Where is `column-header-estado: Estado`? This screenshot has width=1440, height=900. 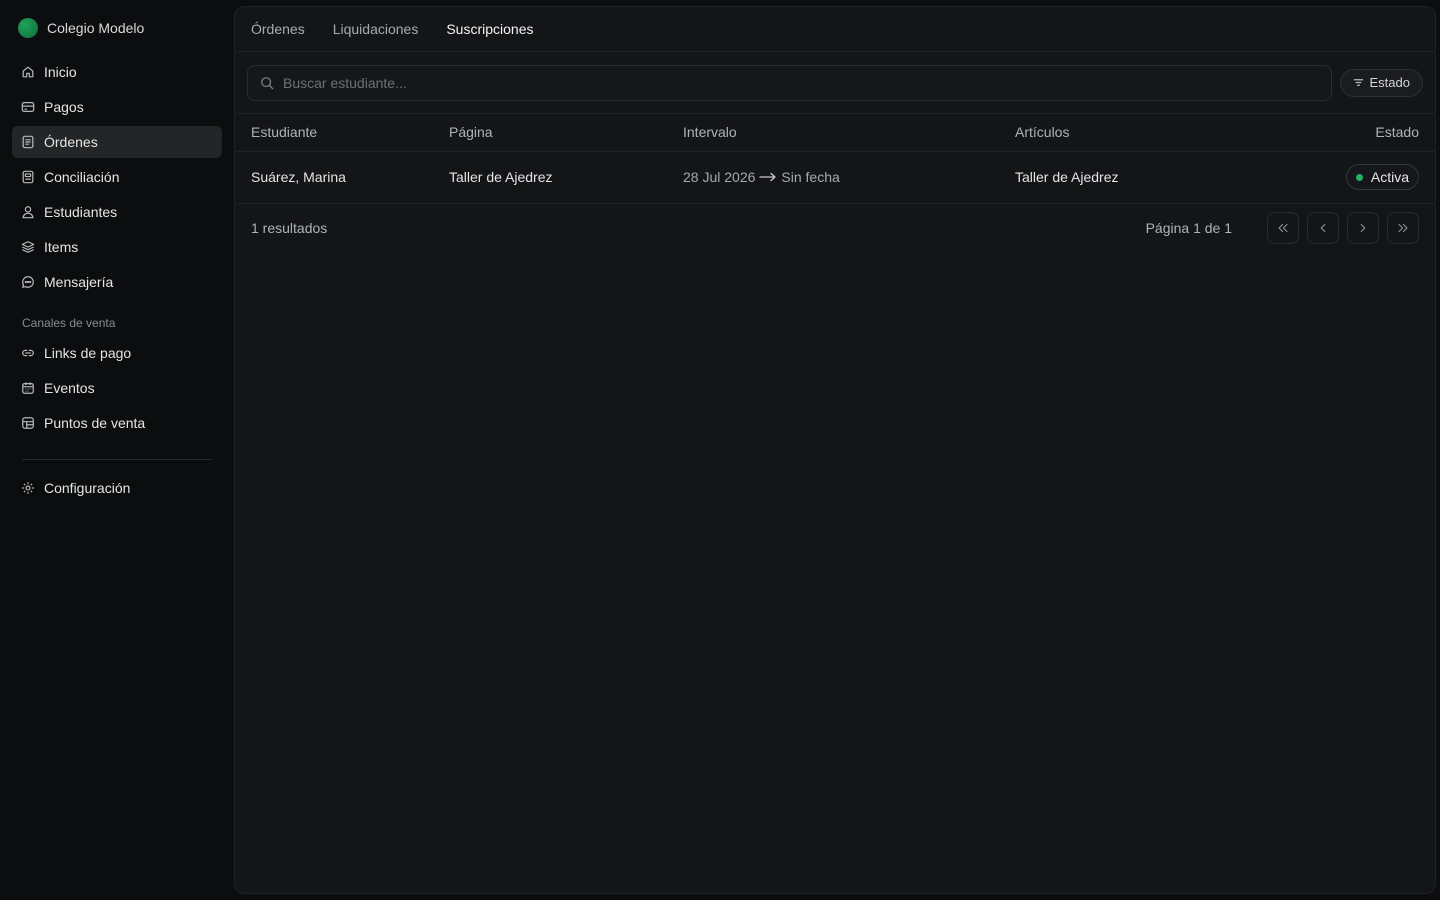
column-header-estado: Estado is located at coordinates (1337, 133).